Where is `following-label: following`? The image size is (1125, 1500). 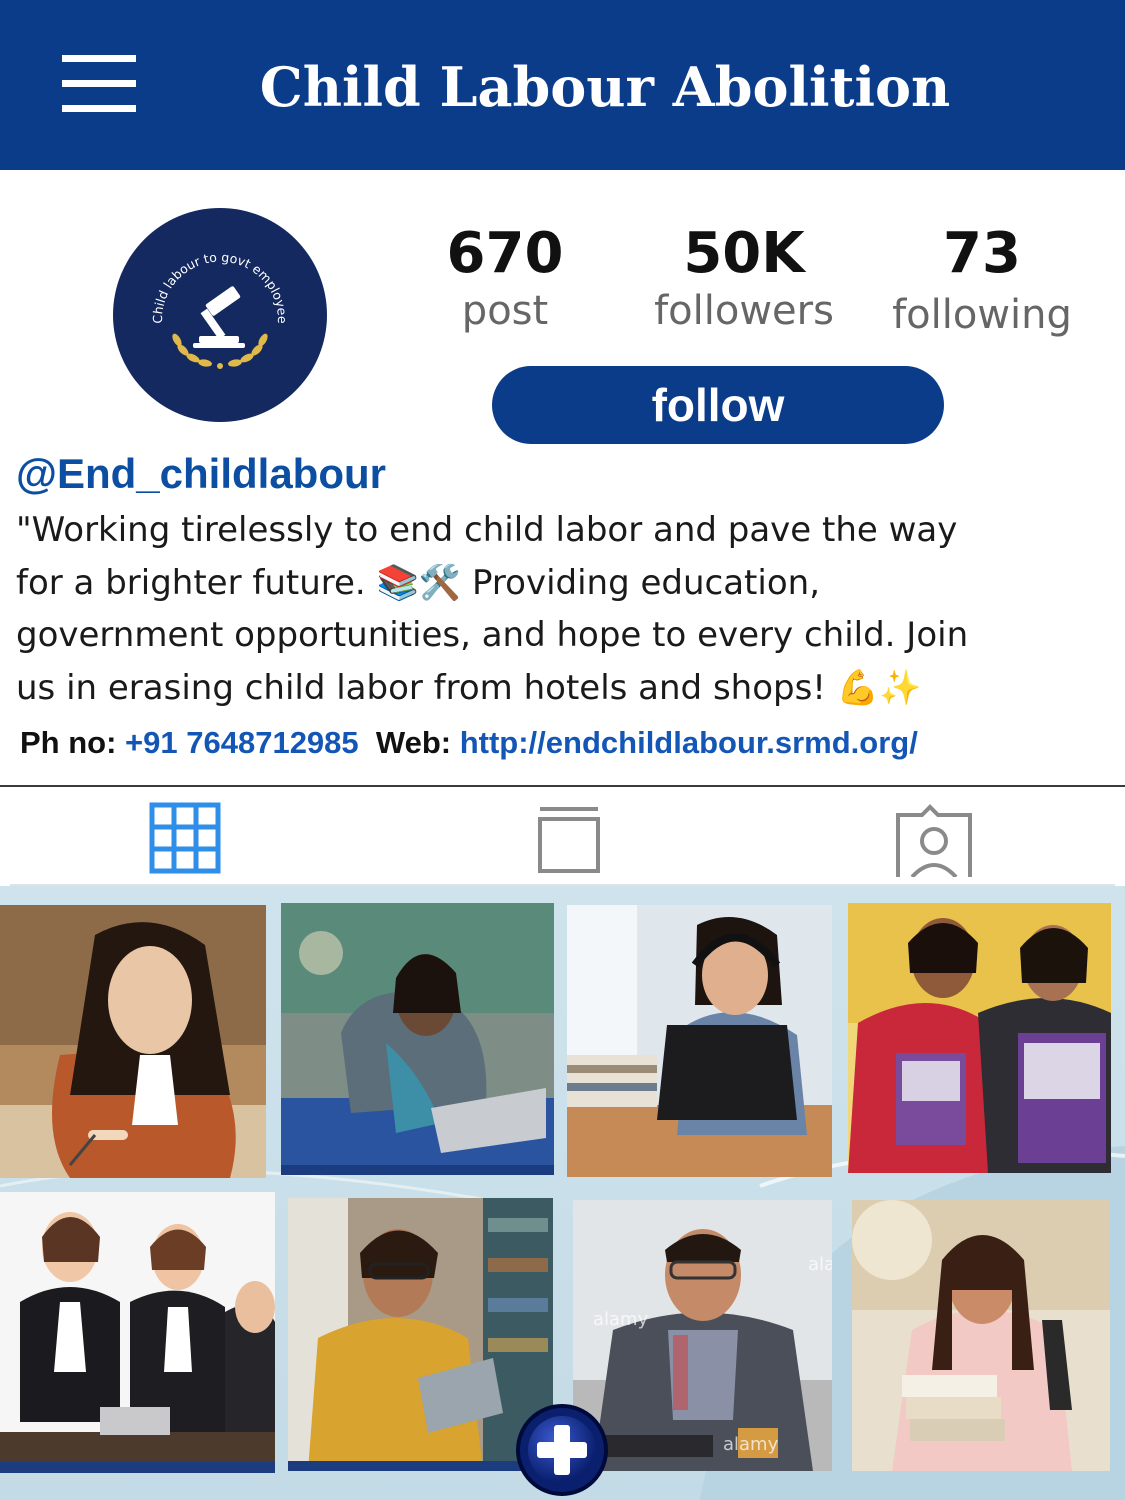 following-label: following is located at coordinates (982, 315).